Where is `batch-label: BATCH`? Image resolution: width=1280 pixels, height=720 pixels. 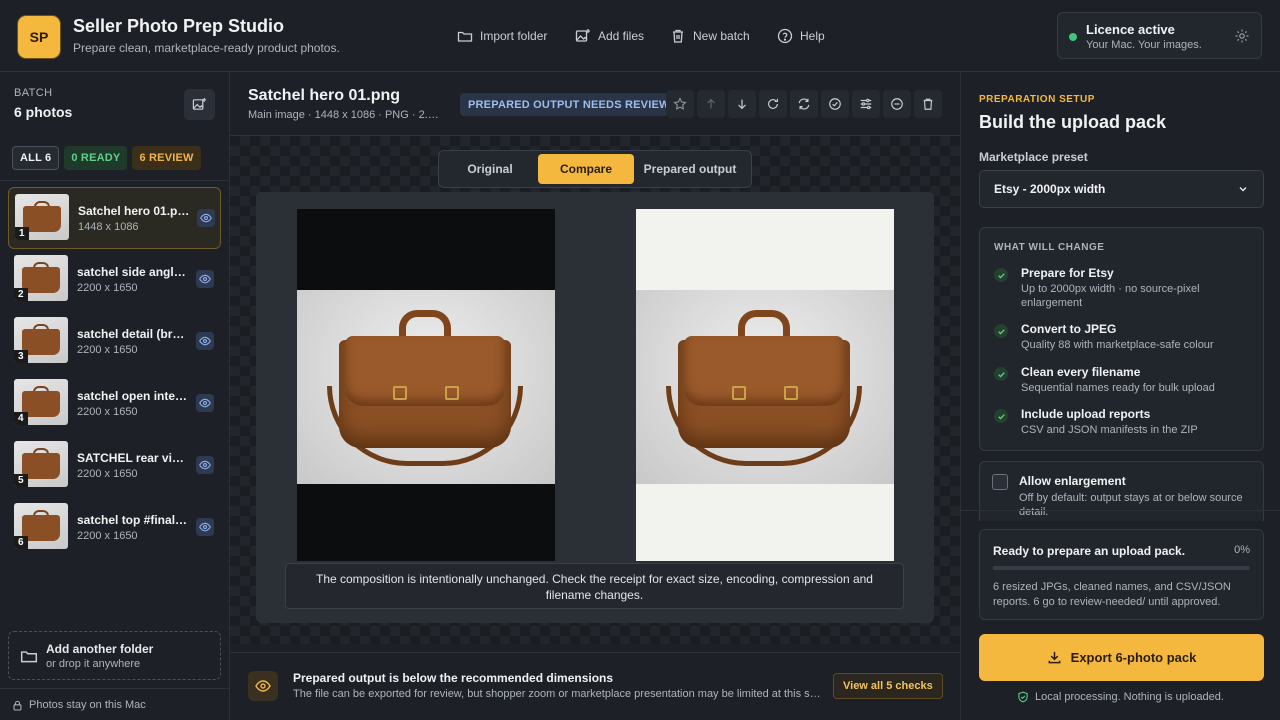
batch-label: BATCH is located at coordinates (33, 93).